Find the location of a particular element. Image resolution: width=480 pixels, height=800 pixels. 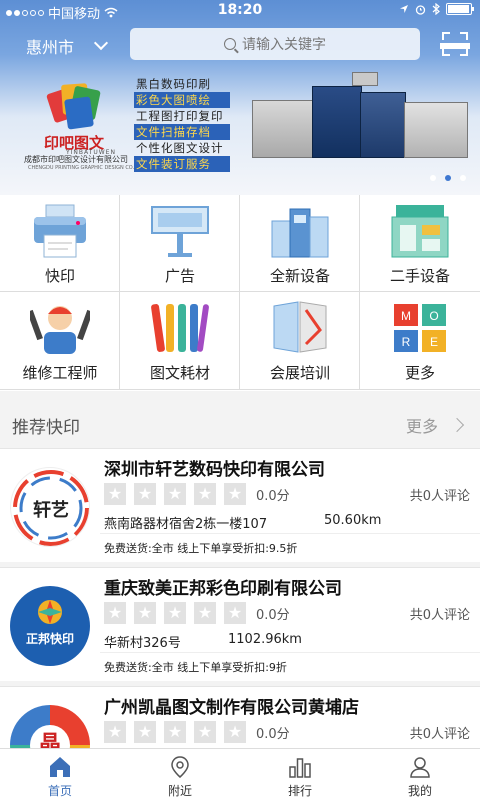

svg-text: O is located at coordinates (433, 316).